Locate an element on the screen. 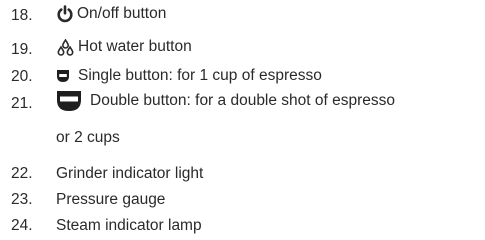 Image resolution: width=485 pixels, height=240 pixels. list-item: 23. Pressure gauge is located at coordinates (242, 200).